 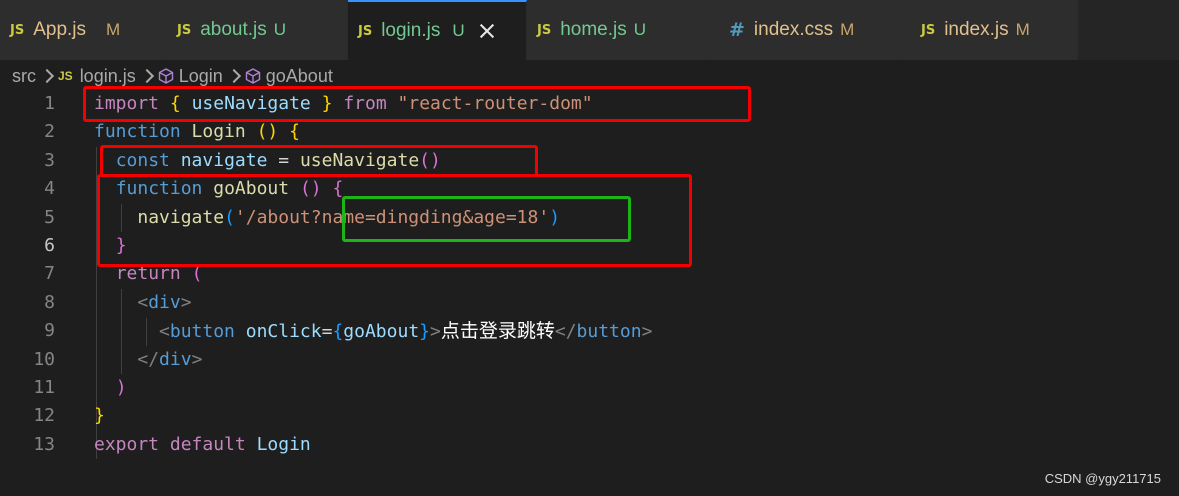 I want to click on code-line: 8 <div>, so click(x=589, y=303).